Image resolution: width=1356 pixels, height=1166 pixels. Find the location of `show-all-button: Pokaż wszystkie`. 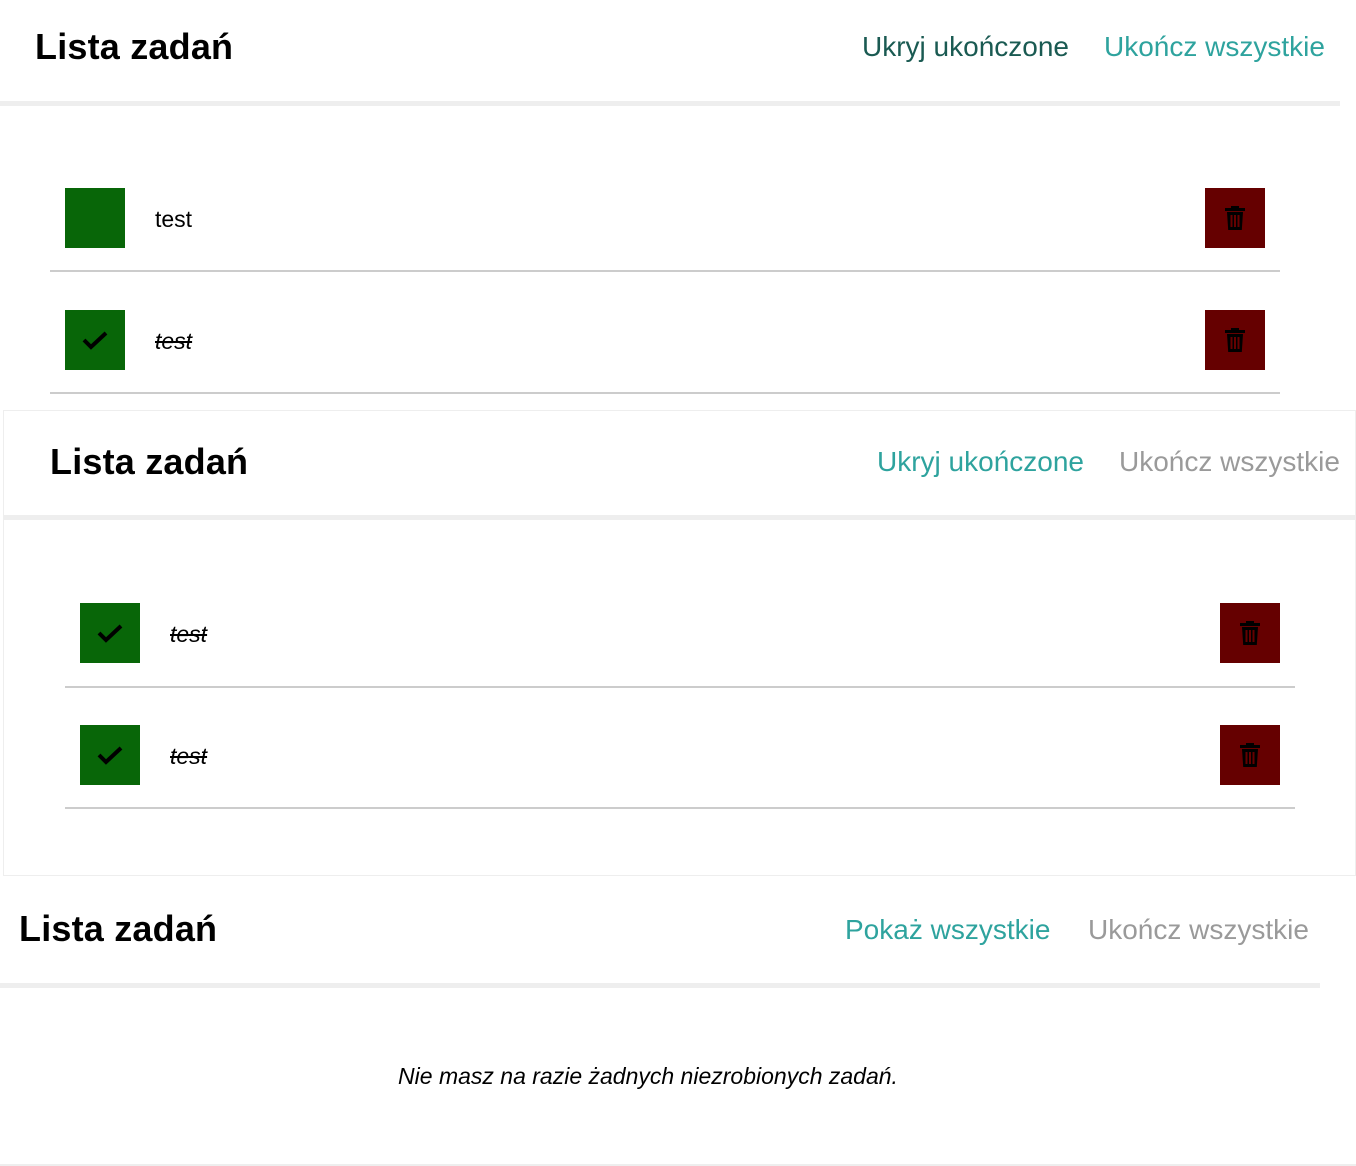

show-all-button: Pokaż wszystkie is located at coordinates (947, 930).